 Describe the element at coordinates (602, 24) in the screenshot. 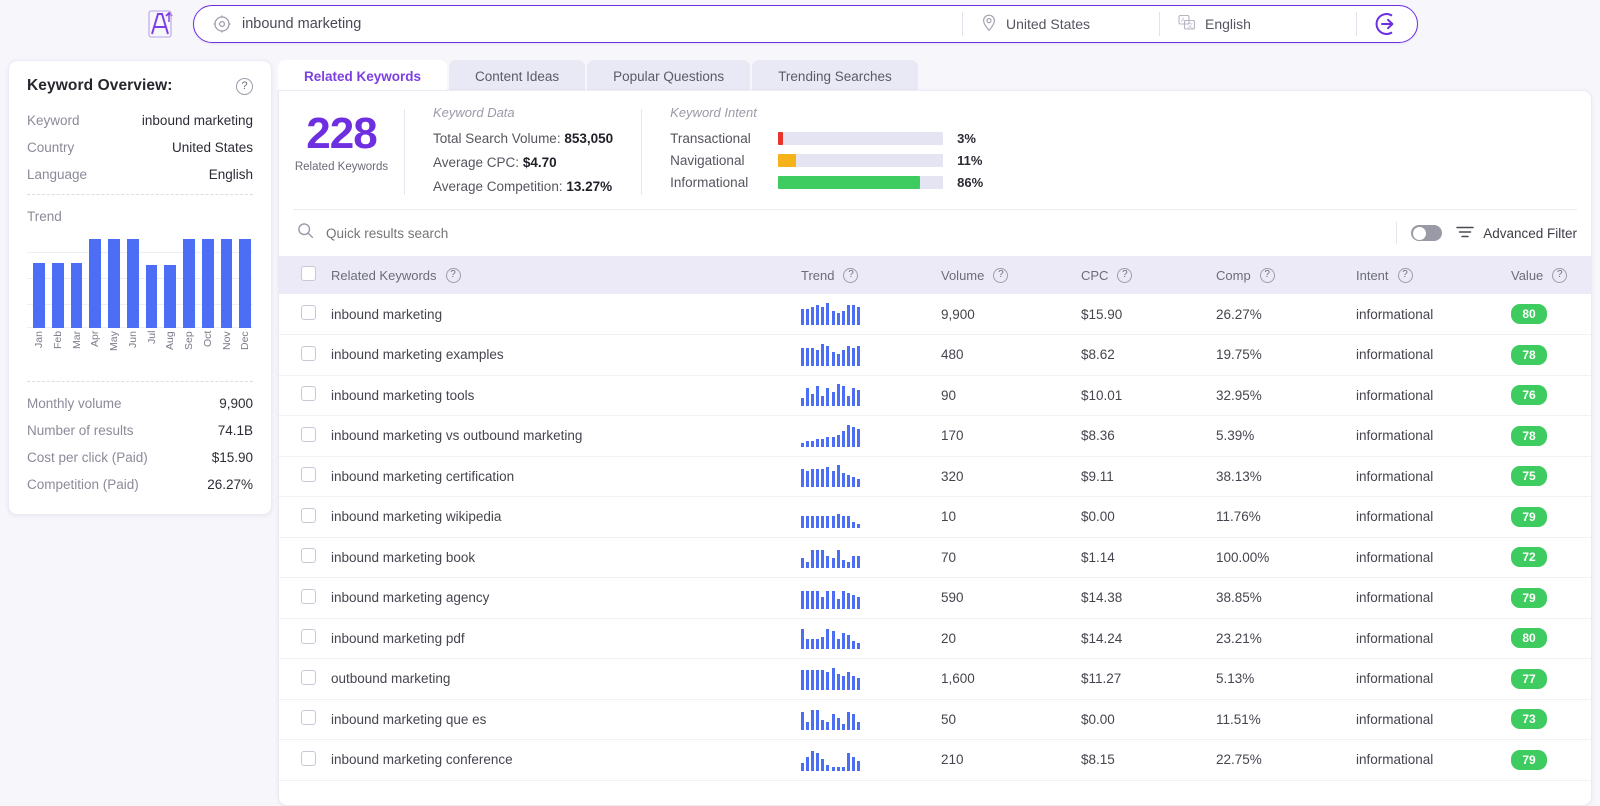

I see `search-input` at that location.